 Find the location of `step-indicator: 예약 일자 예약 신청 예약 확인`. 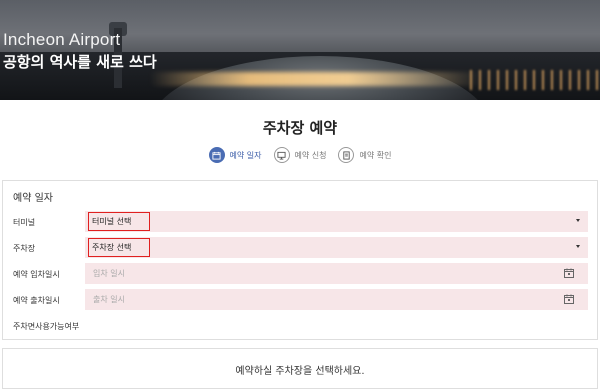

step-indicator: 예약 일자 예약 신청 예약 확인 is located at coordinates (300, 155).